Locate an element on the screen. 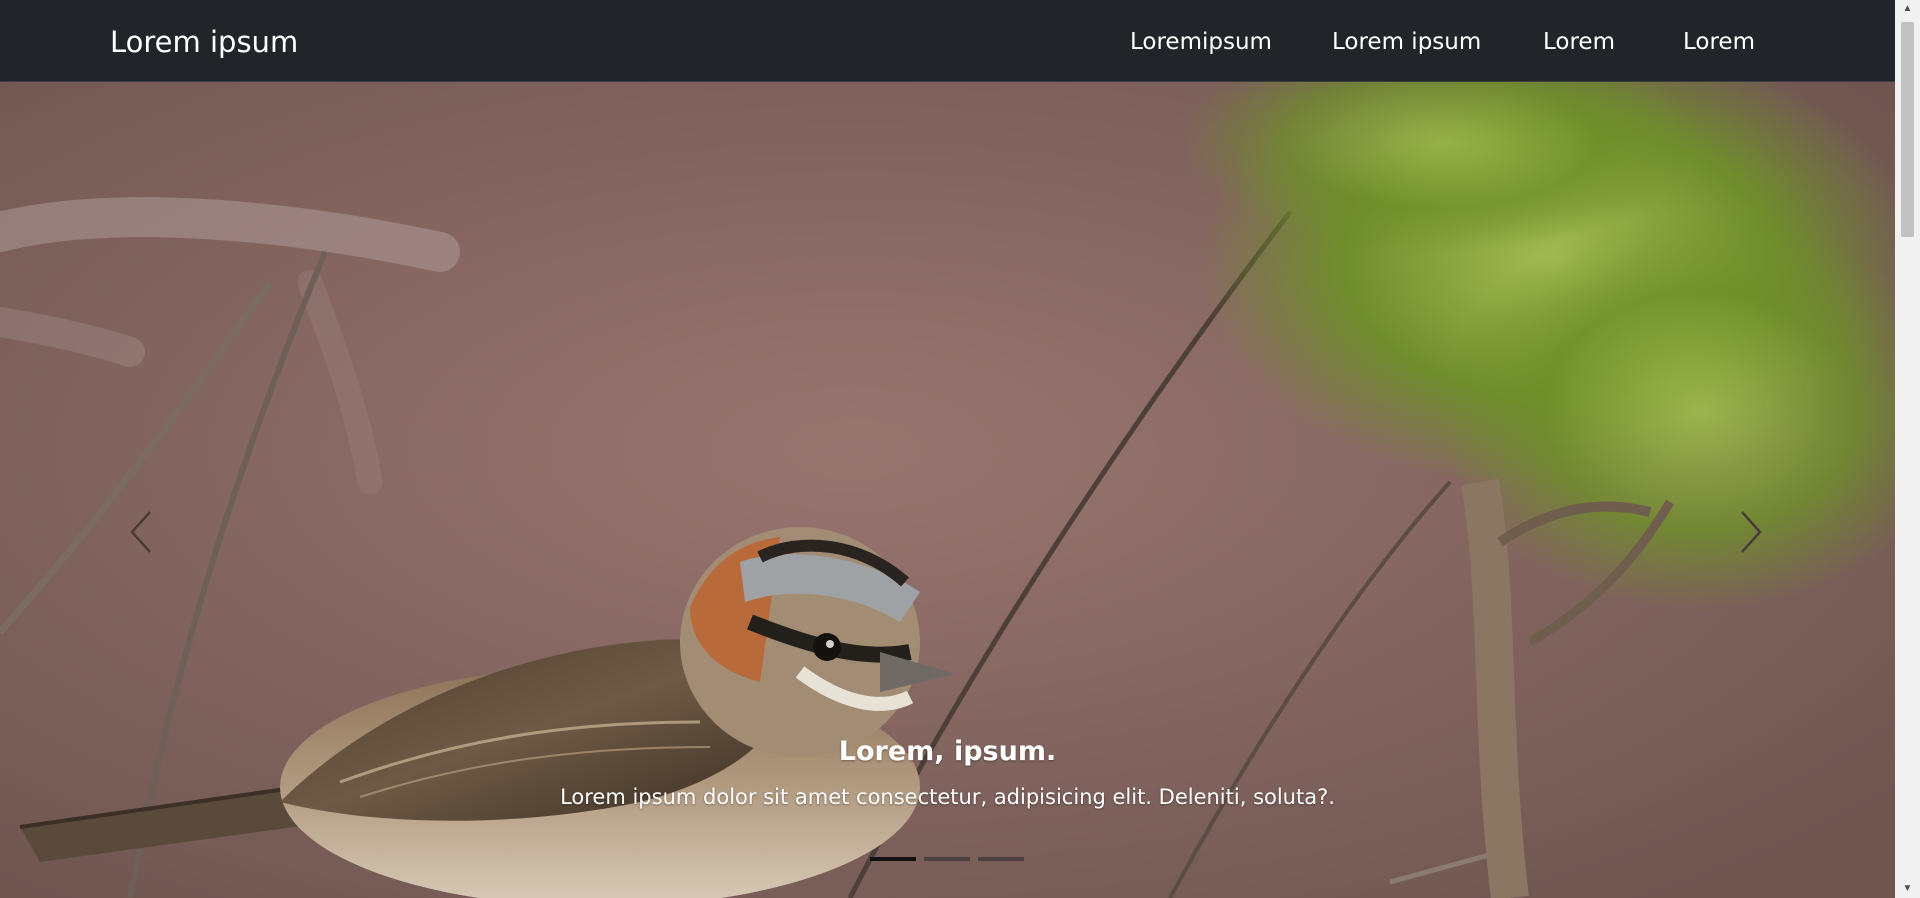 This screenshot has width=1920, height=898. nav-link-2: Lorem ipsum is located at coordinates (1406, 42).